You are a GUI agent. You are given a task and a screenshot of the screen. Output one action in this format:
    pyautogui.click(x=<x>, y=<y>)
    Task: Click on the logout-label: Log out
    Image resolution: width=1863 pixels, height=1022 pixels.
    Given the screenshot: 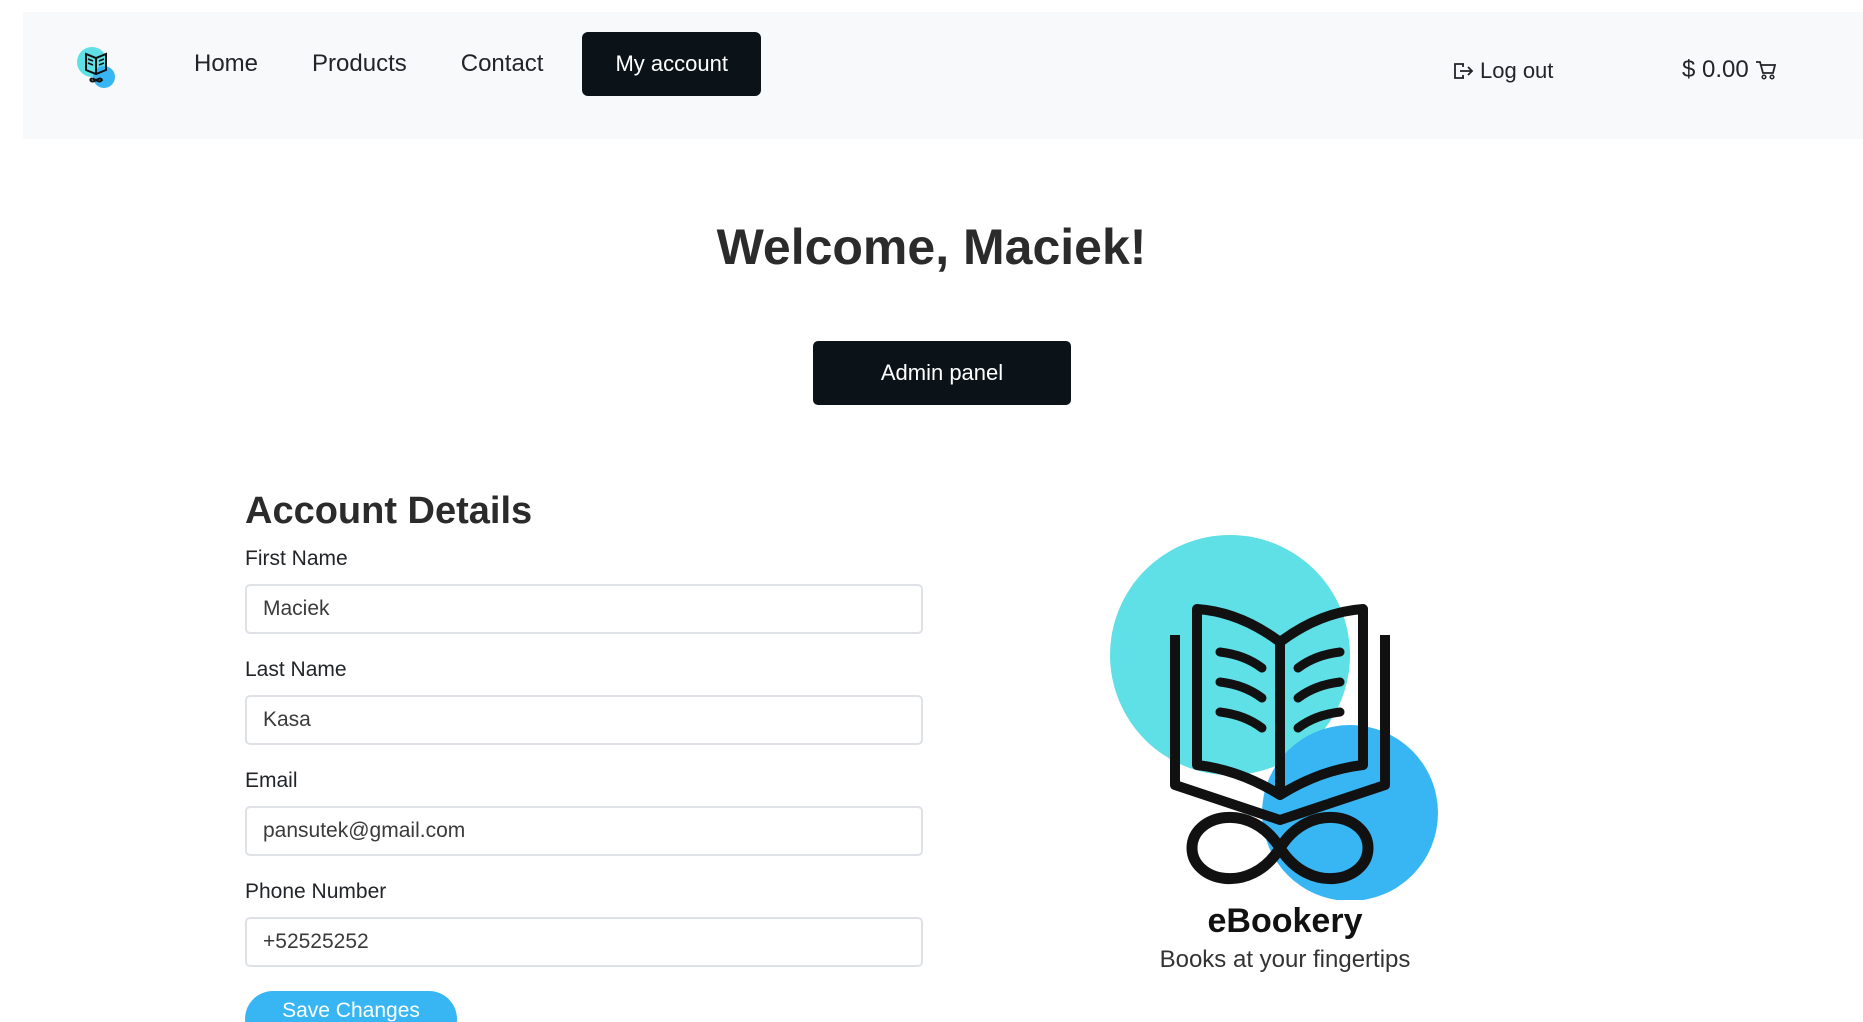 What is the action you would take?
    pyautogui.click(x=1517, y=70)
    